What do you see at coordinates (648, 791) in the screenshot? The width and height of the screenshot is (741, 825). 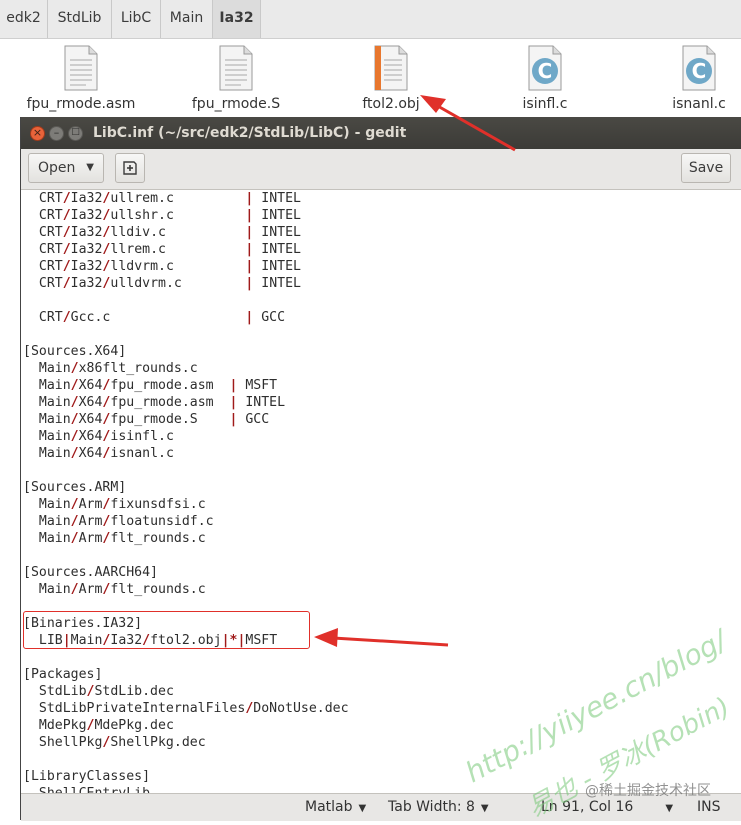 I see `watermark-site: @稀土掘金技术社区` at bounding box center [648, 791].